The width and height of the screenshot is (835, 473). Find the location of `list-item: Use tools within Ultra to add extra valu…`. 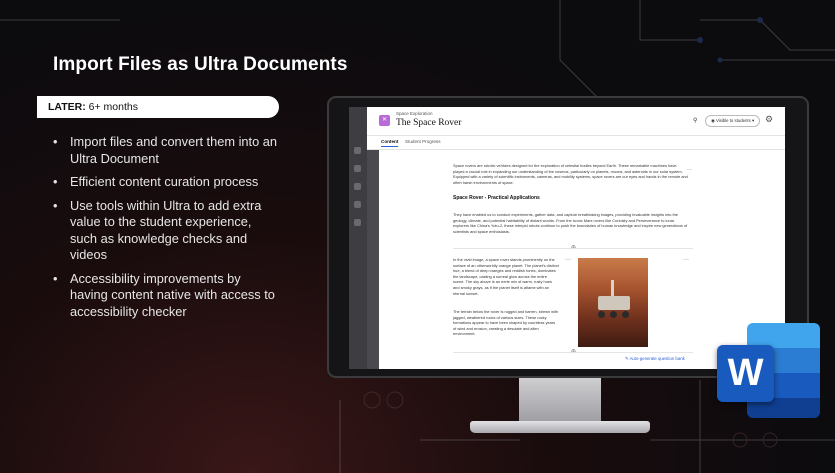

list-item: Use tools within Ultra to add extra valu… is located at coordinates (165, 231).